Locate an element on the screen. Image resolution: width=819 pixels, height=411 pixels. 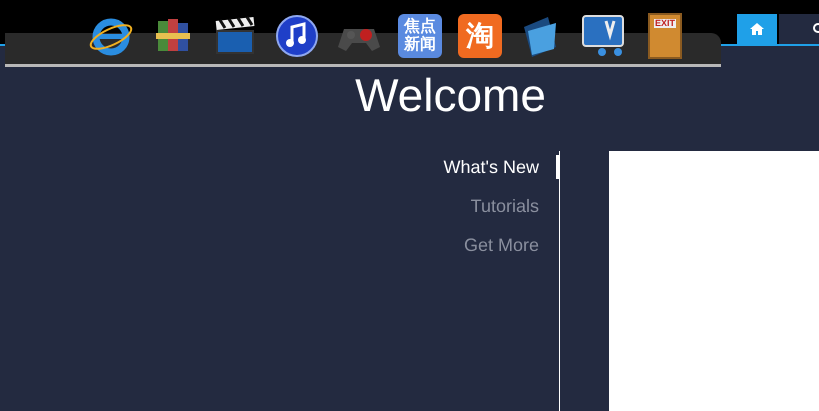
search-tab is located at coordinates (799, 29).